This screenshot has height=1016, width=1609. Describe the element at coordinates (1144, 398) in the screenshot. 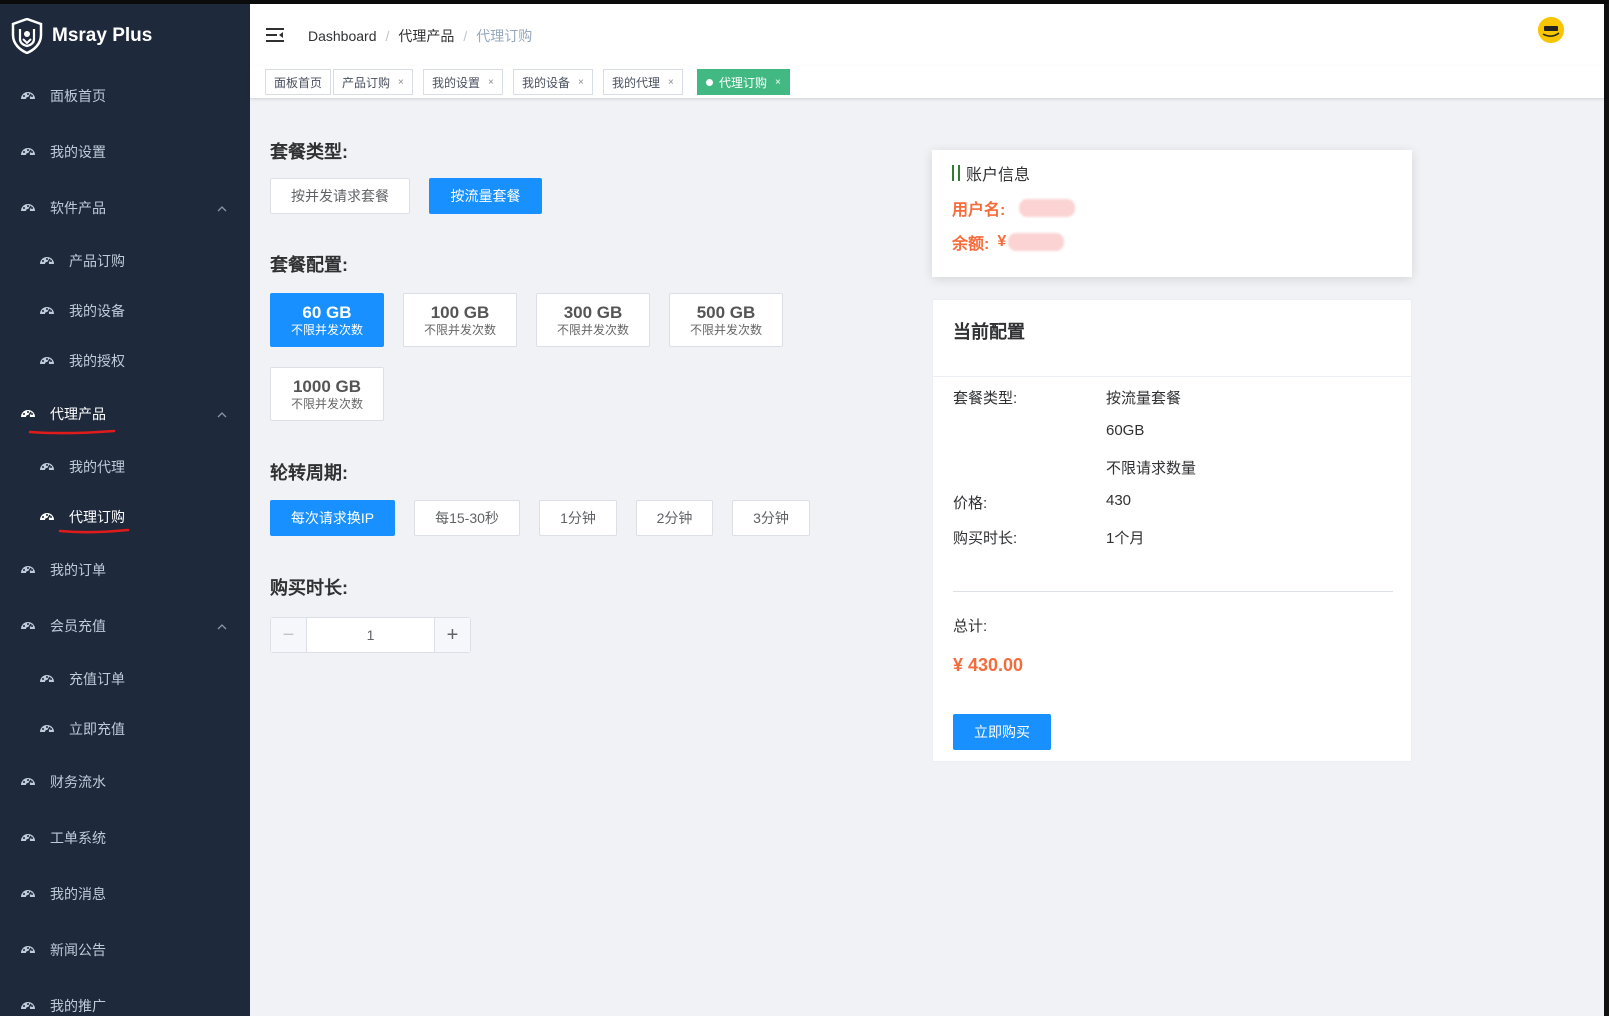

I see `config-type-value: 按流量套餐` at that location.